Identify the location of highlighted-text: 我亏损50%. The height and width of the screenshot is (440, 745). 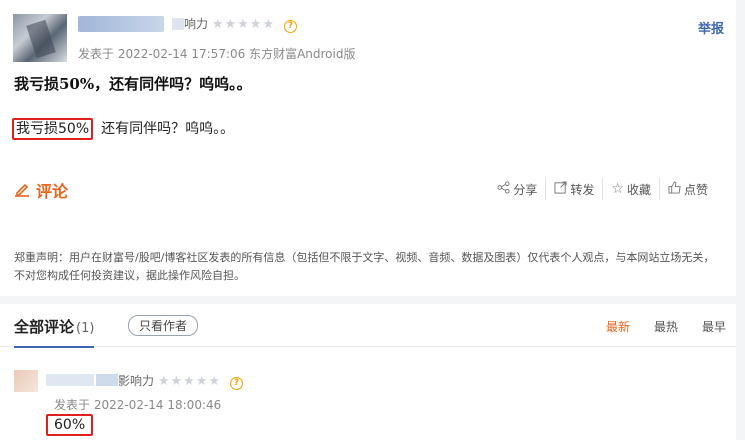
(53, 129).